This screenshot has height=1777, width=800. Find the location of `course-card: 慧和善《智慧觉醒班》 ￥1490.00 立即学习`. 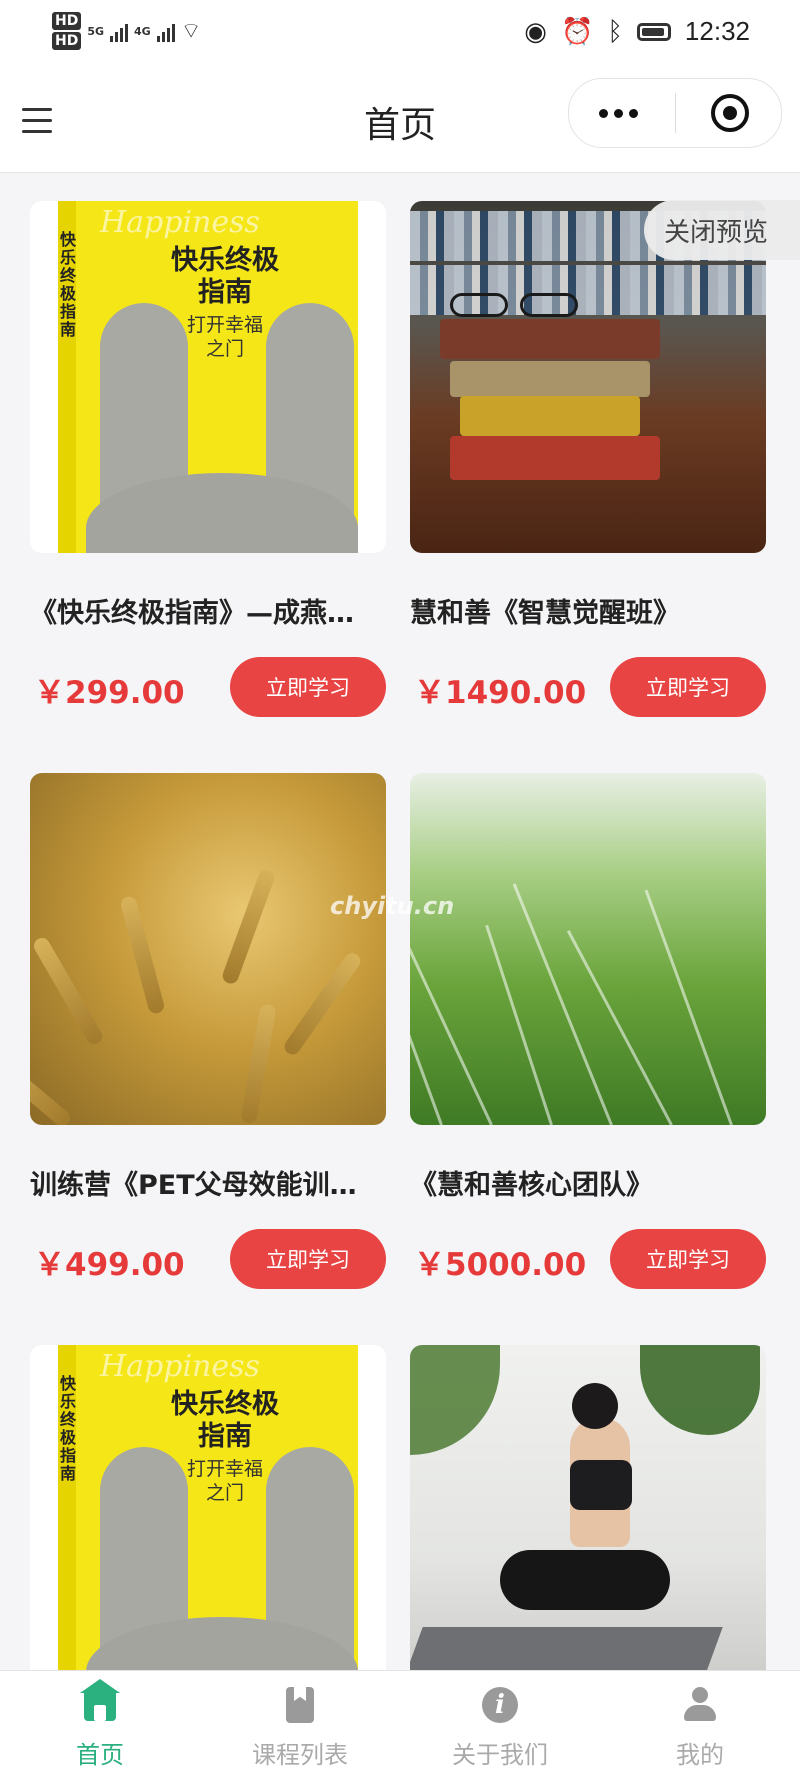

course-card: 慧和善《智慧觉醒班》 ￥1490.00 立即学习 is located at coordinates (588, 460).